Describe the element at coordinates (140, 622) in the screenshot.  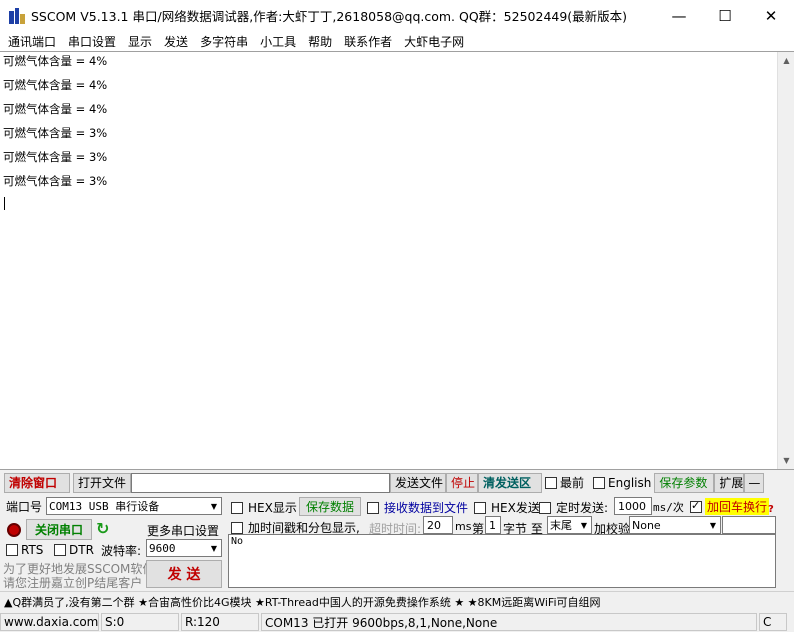
I see `sent-count: S:0` at that location.